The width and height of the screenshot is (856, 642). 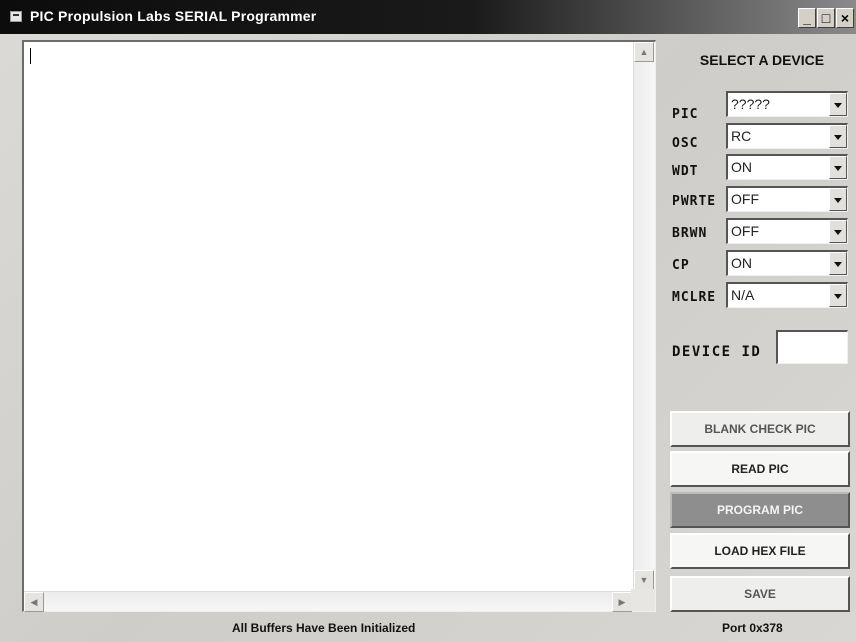 I want to click on pwrte-label: PWRTE, so click(x=694, y=201).